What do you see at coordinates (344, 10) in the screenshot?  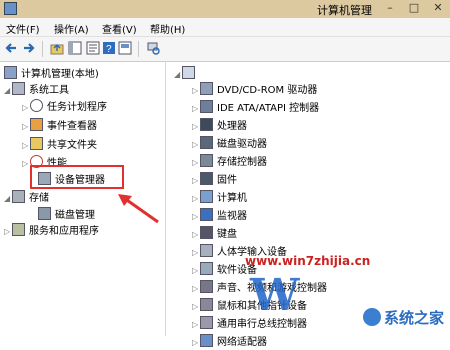 I see `window-title: 计算机管理` at bounding box center [344, 10].